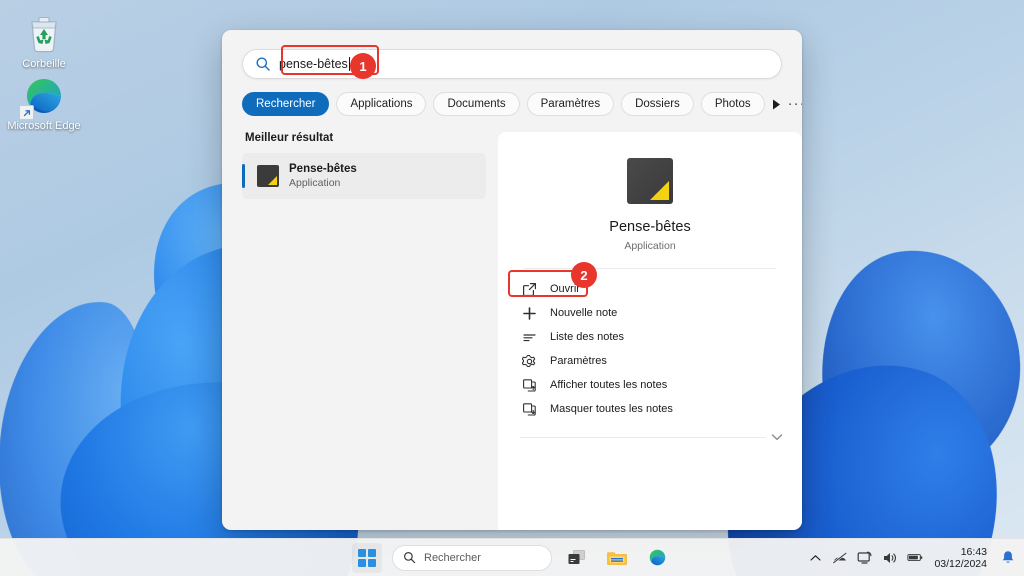 Image resolution: width=1024 pixels, height=576 pixels. What do you see at coordinates (657, 558) in the screenshot?
I see `taskbar-microsoft-edge-button` at bounding box center [657, 558].